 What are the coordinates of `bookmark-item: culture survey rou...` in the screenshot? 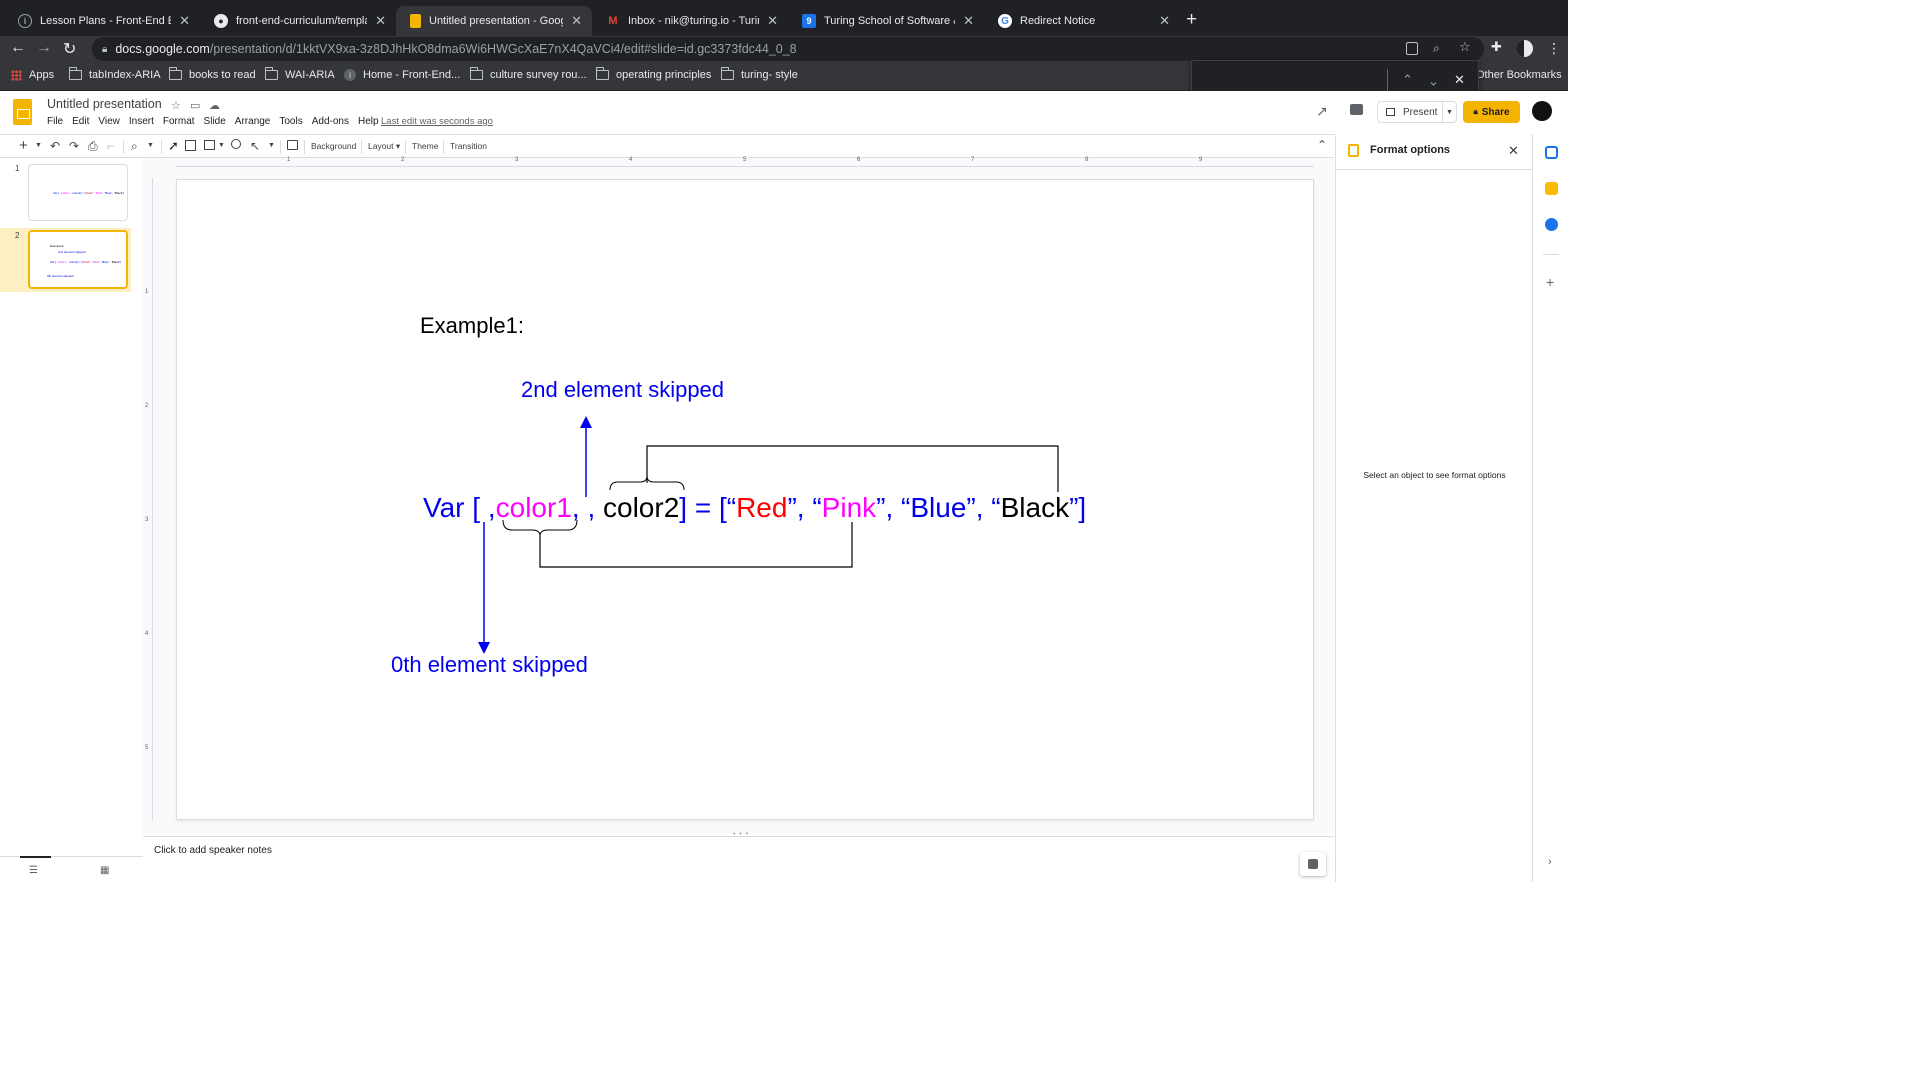 It's located at (528, 74).